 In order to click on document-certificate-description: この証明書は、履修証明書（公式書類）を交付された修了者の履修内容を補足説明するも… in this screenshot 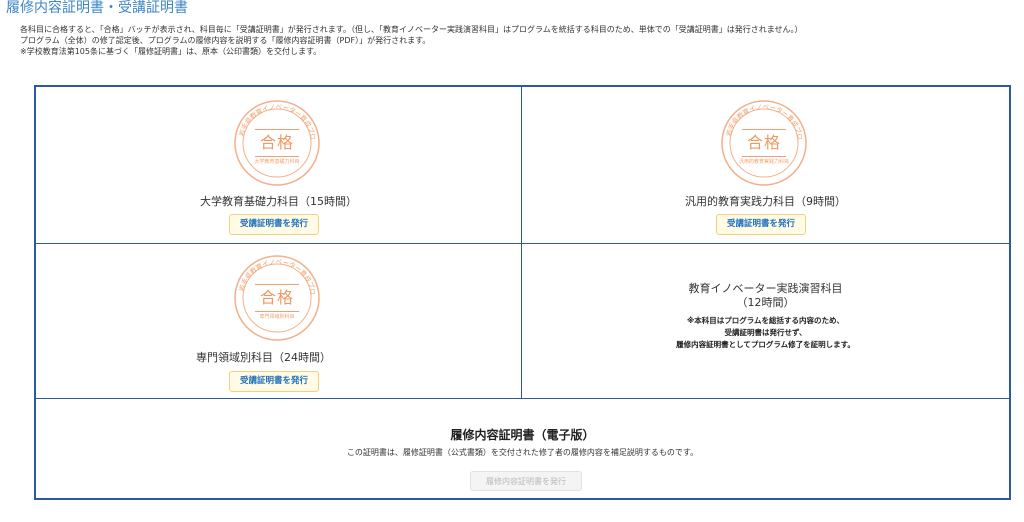, I will do `click(522, 452)`.